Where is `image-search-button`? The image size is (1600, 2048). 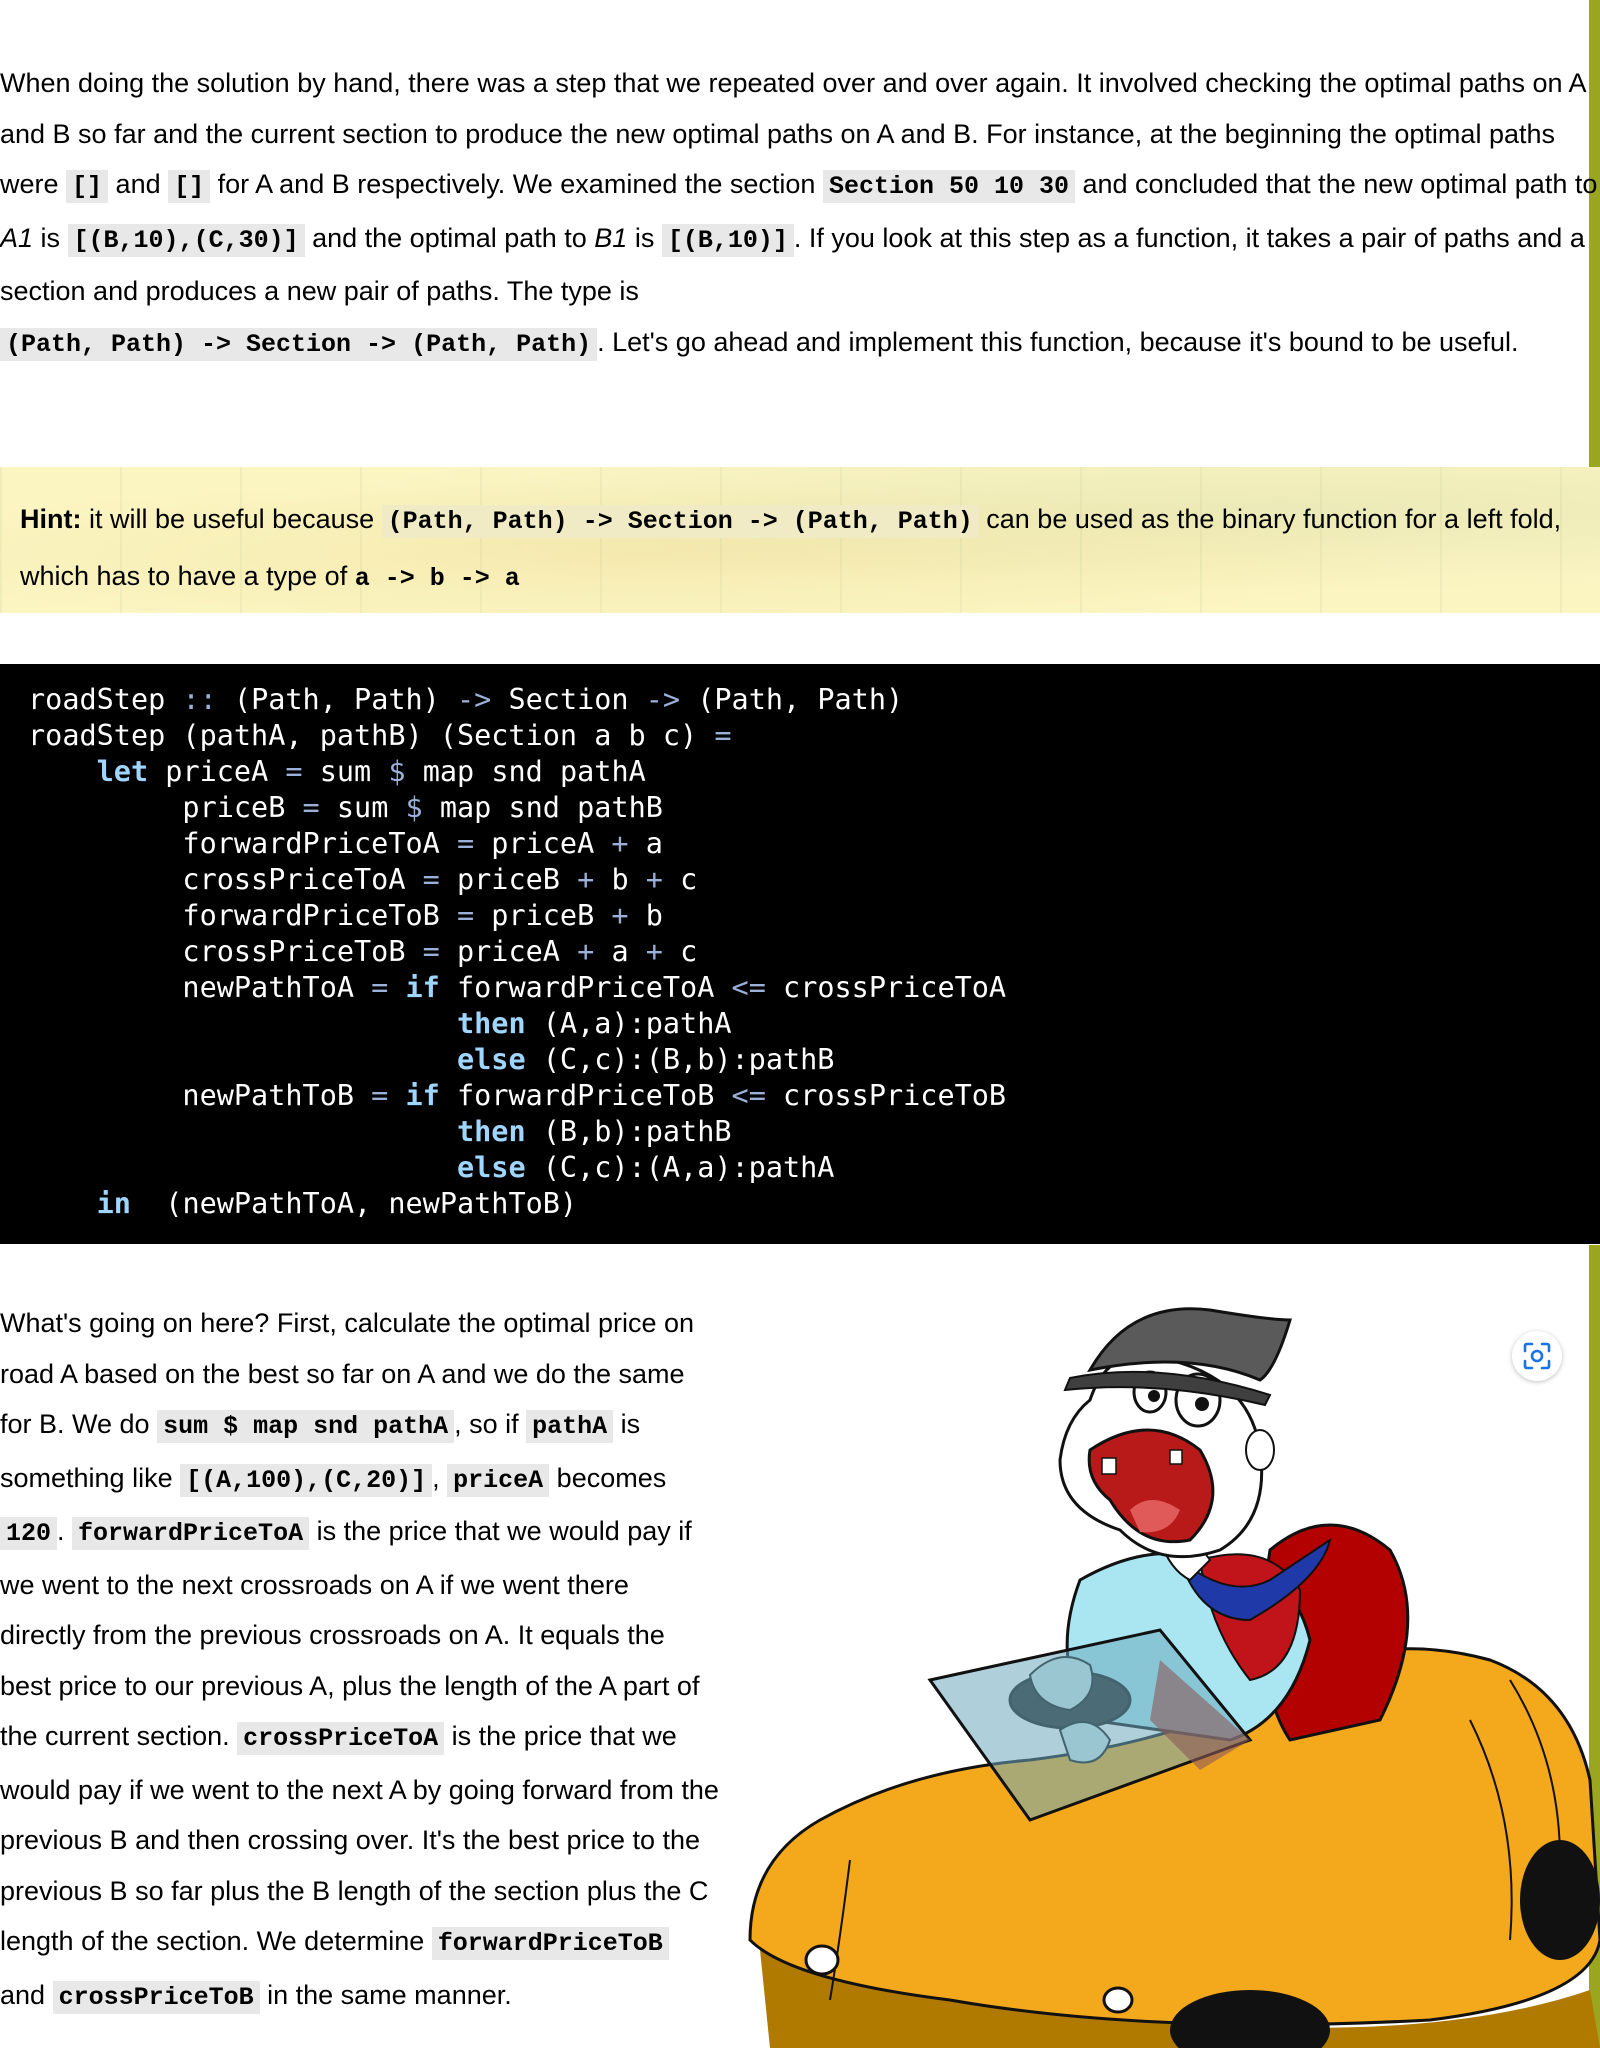 image-search-button is located at coordinates (1537, 1356).